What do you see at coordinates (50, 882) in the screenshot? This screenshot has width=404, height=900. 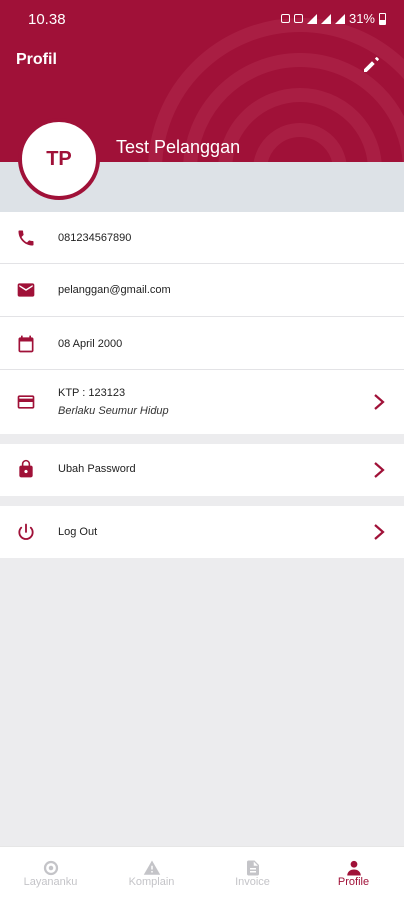 I see `nav-label: Layananku` at bounding box center [50, 882].